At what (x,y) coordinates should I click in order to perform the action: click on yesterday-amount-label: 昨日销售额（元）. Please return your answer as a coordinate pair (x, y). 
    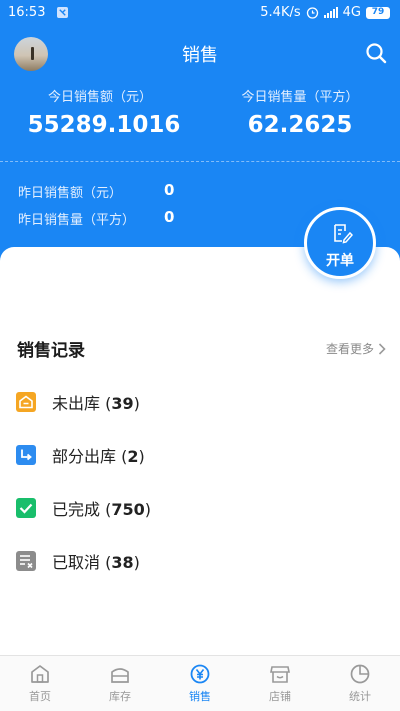
    Looking at the image, I should click on (70, 193).